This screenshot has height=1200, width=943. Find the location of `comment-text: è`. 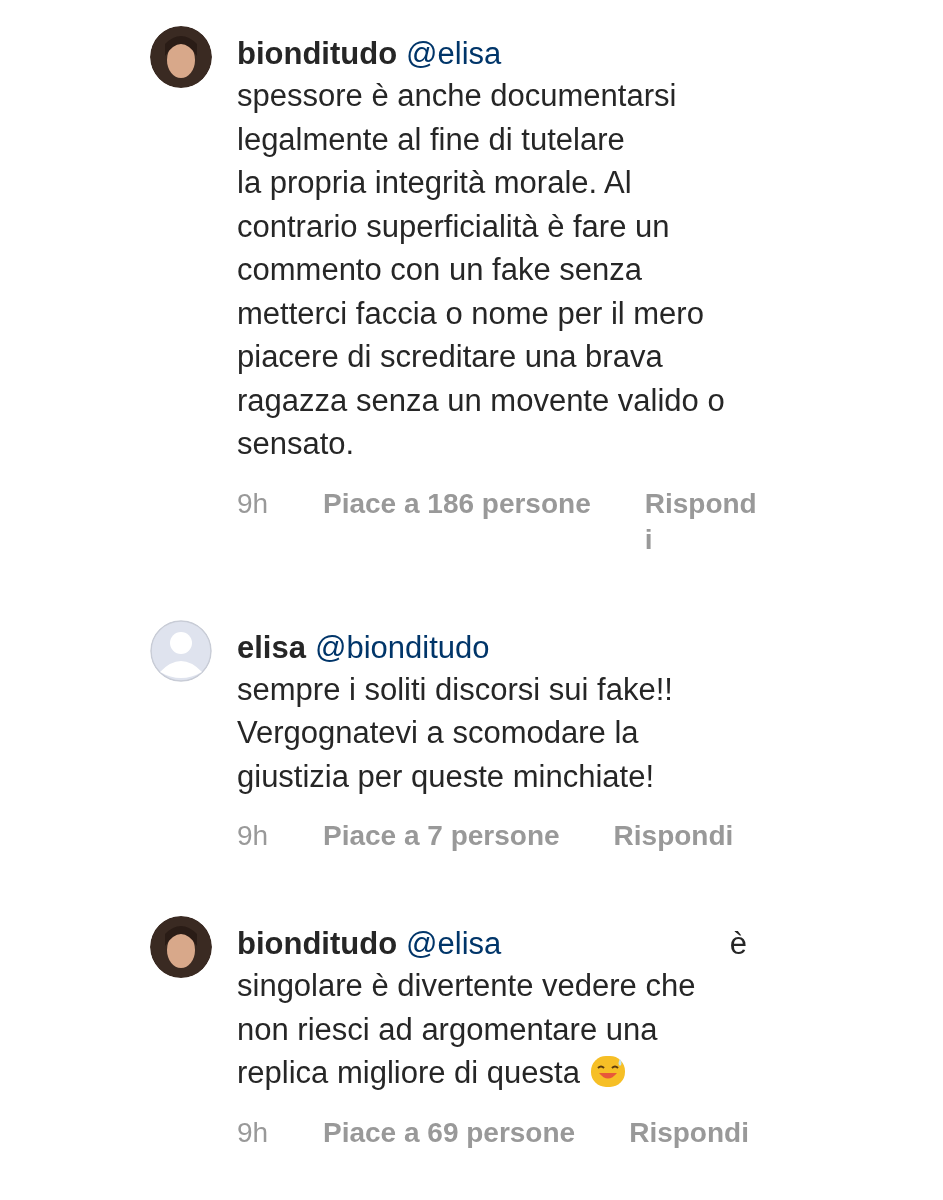

comment-text: è is located at coordinates (738, 944).